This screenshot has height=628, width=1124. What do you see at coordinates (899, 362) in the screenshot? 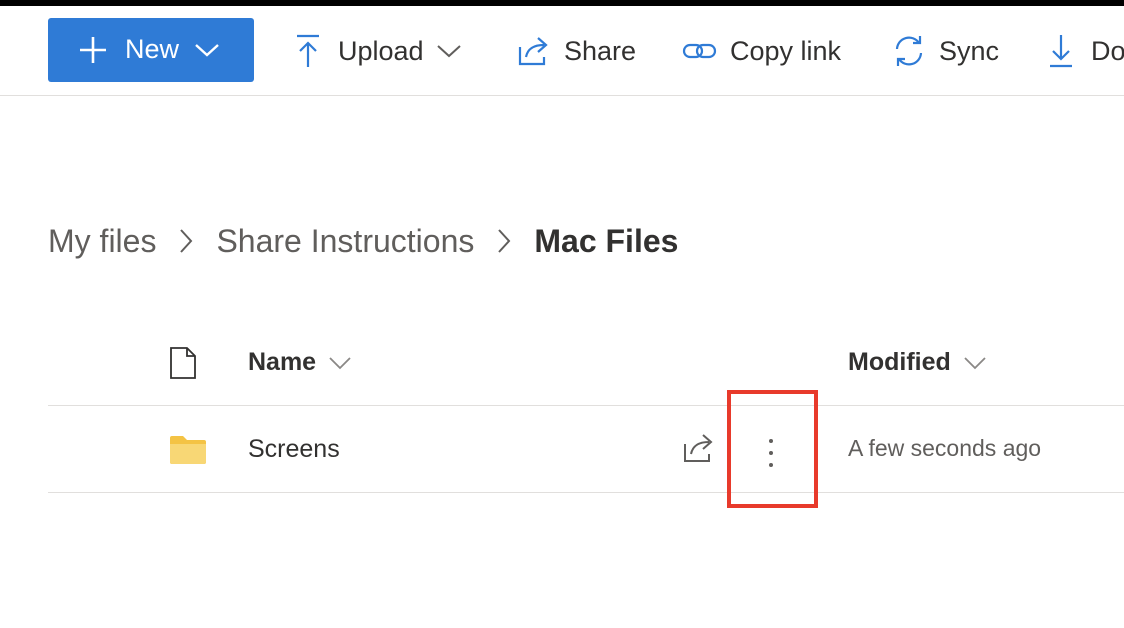
I see `column-modified-label: Modified` at bounding box center [899, 362].